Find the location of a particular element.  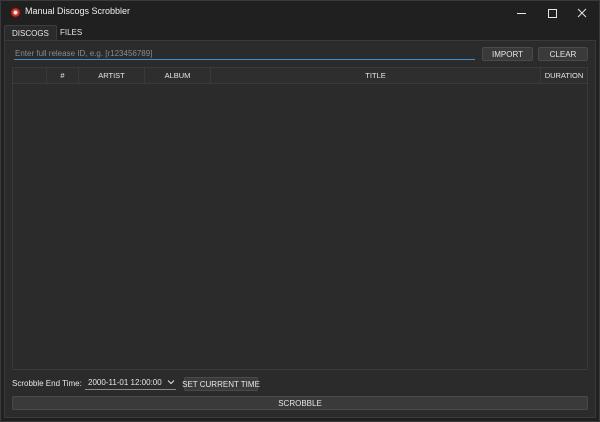

maximize-icon is located at coordinates (552, 13).